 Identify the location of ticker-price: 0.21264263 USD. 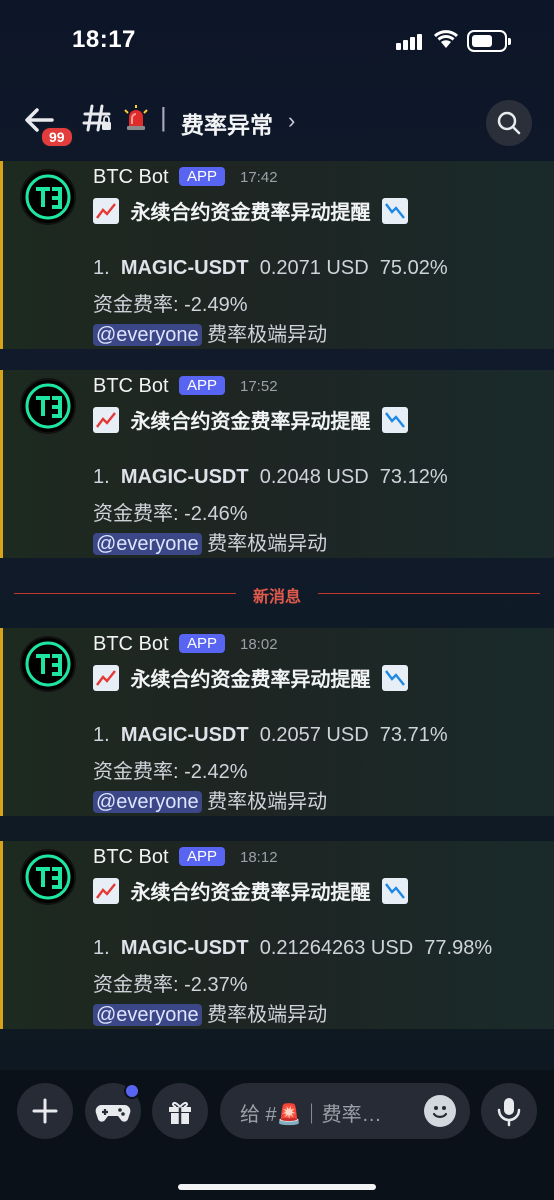
(336, 948).